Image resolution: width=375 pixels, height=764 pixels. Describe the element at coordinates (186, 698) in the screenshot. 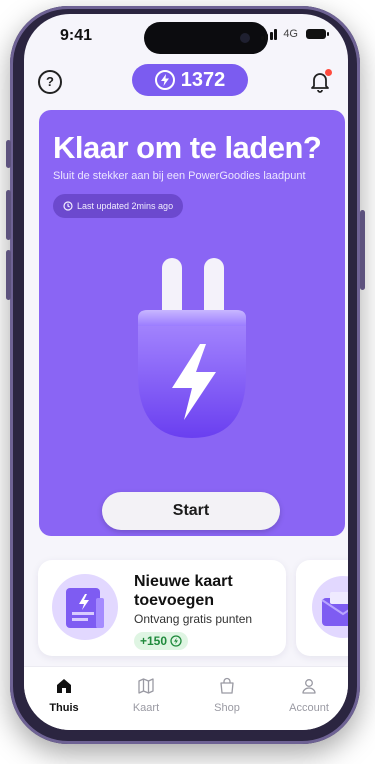

I see `bottom-tab-bar: Thuis Kaart Shop Account` at that location.